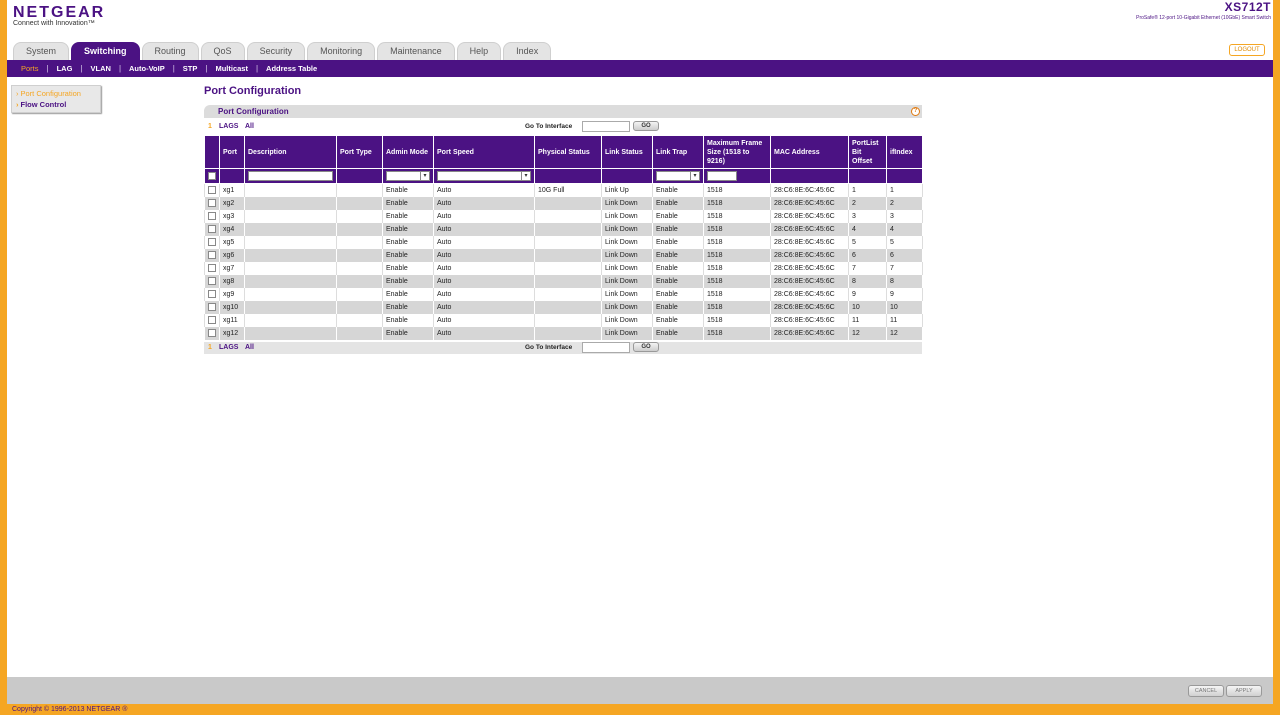  I want to click on column-header: PortList Bit Offset, so click(867, 152).